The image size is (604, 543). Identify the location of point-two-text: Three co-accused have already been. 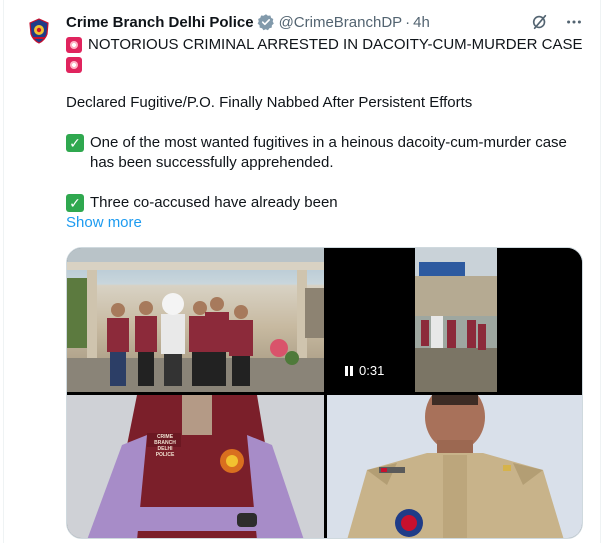
(214, 202).